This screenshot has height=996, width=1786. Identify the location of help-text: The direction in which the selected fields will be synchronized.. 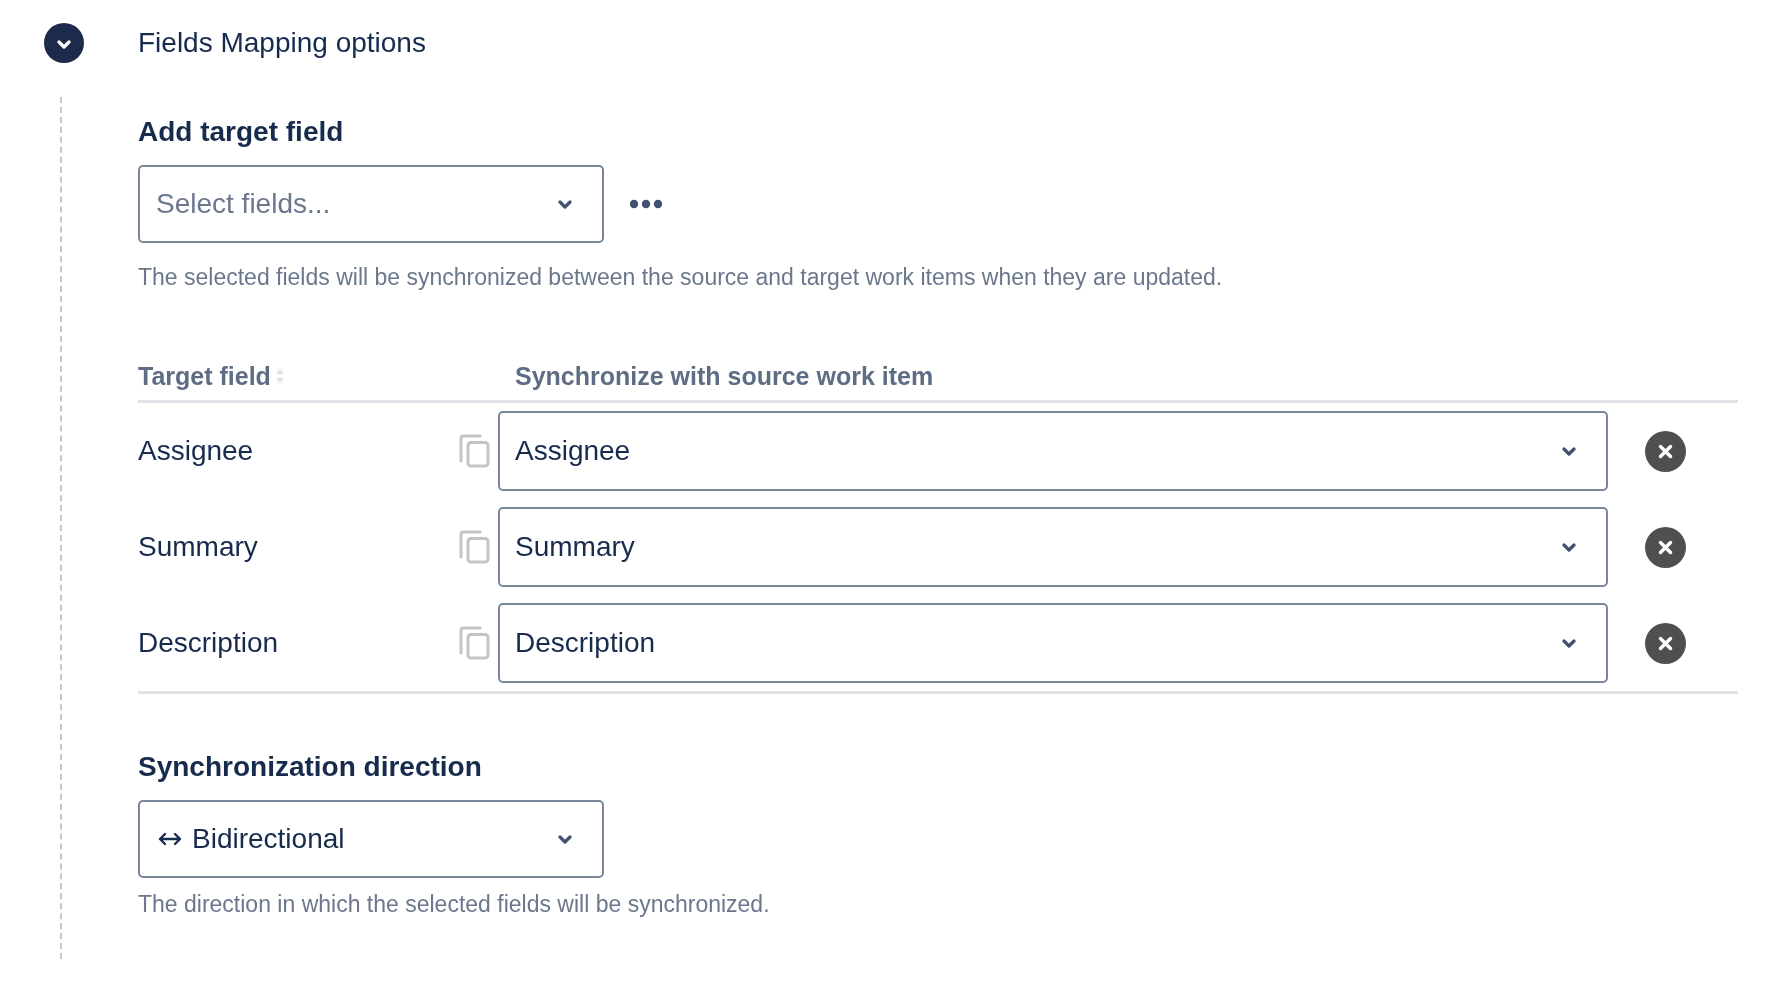
(454, 904).